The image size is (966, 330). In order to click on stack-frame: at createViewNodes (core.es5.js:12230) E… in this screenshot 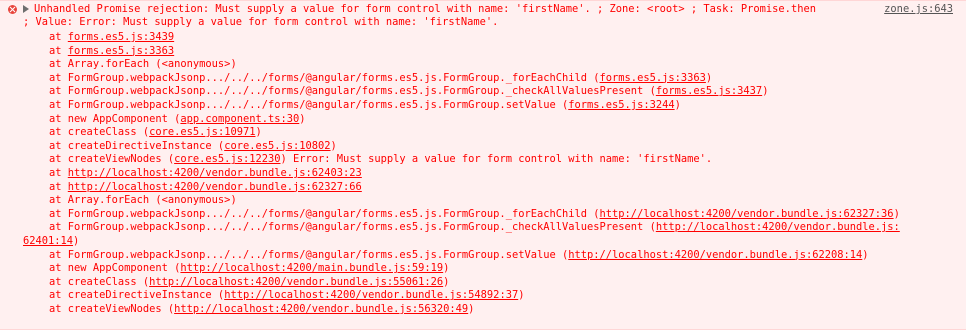, I will do `click(368, 159)`.